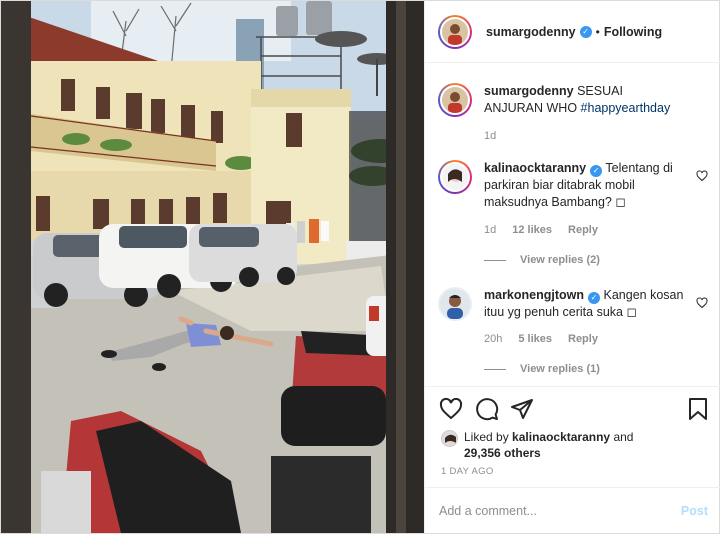 The height and width of the screenshot is (534, 720). Describe the element at coordinates (502, 453) in the screenshot. I see `liked-by-others: 29,356 others` at that location.